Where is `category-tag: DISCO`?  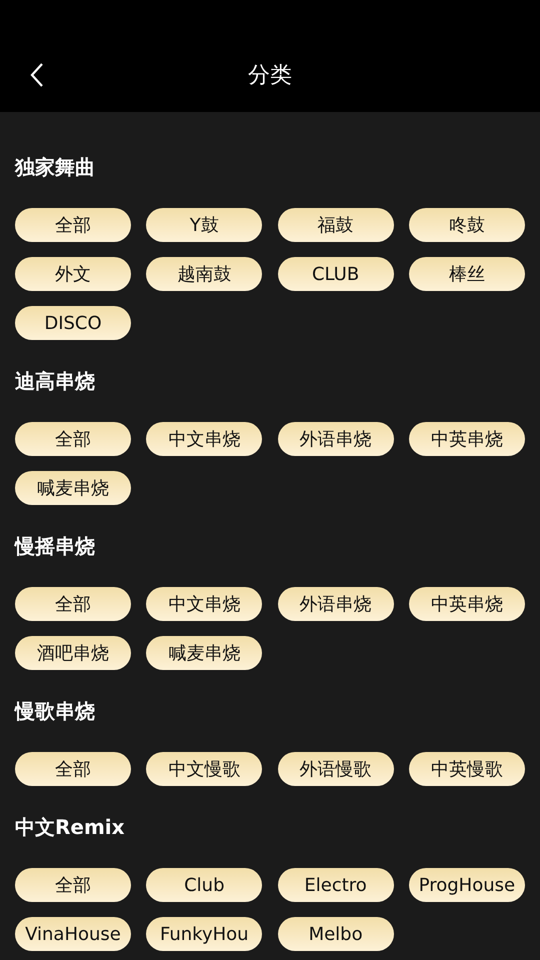
category-tag: DISCO is located at coordinates (73, 323).